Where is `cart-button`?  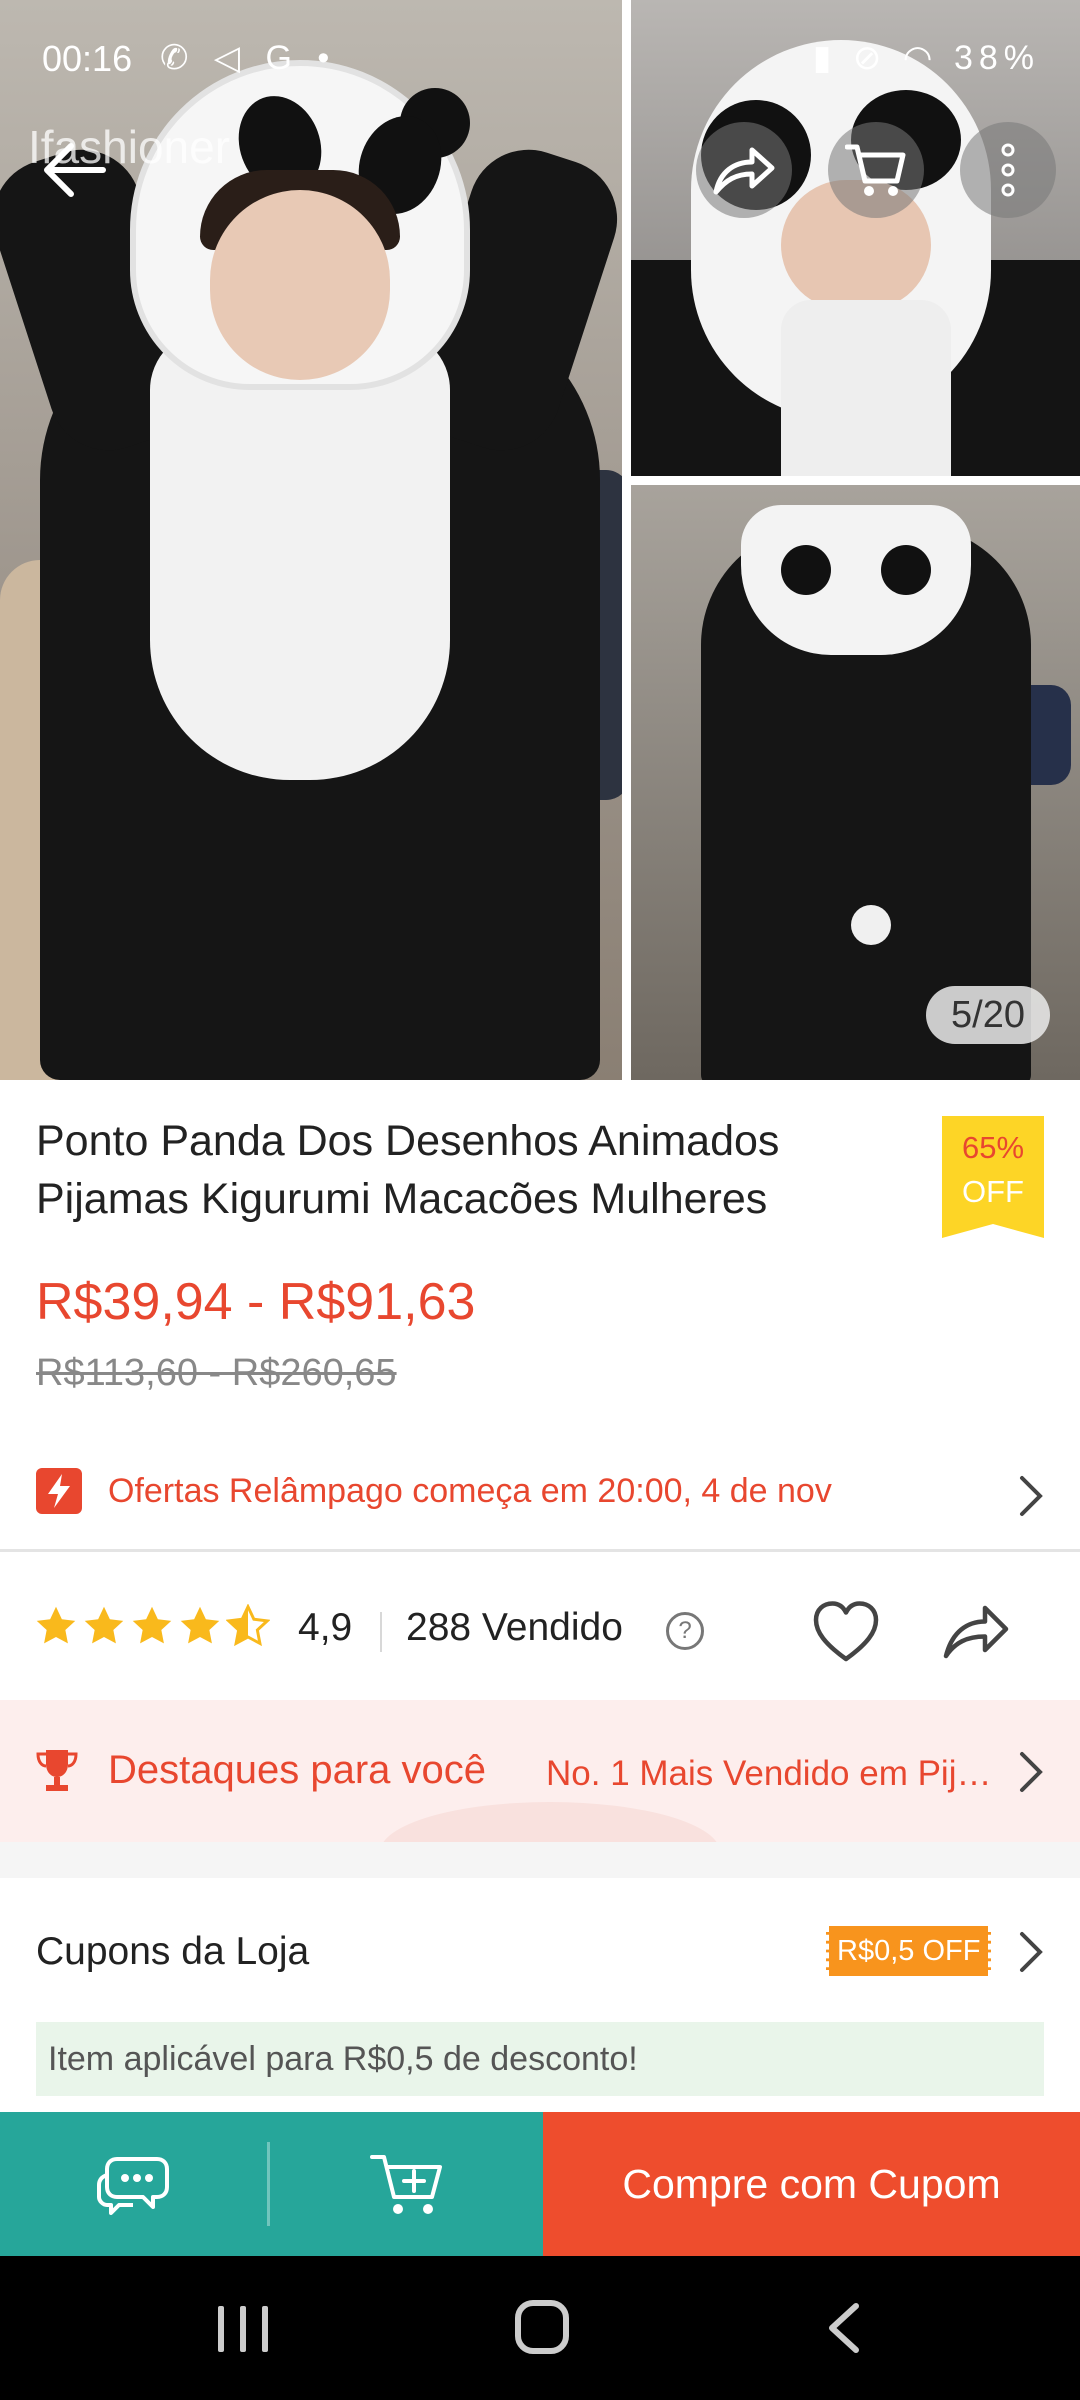 cart-button is located at coordinates (876, 170).